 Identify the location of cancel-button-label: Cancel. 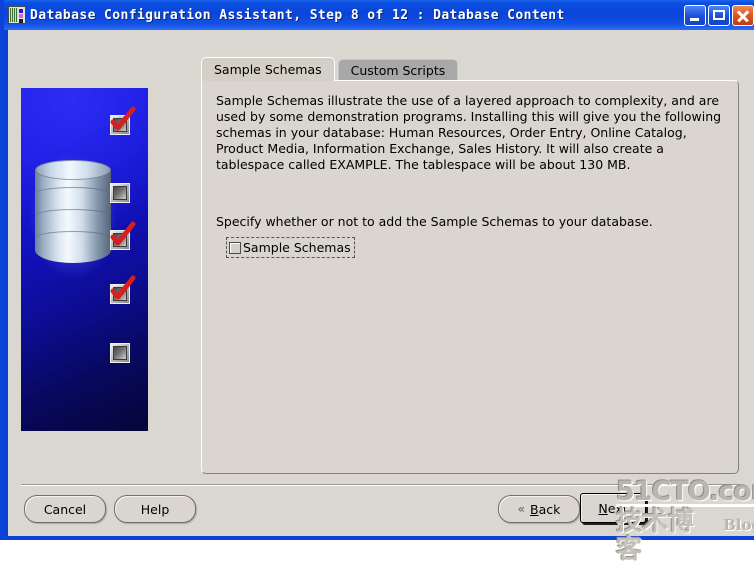
(65, 509).